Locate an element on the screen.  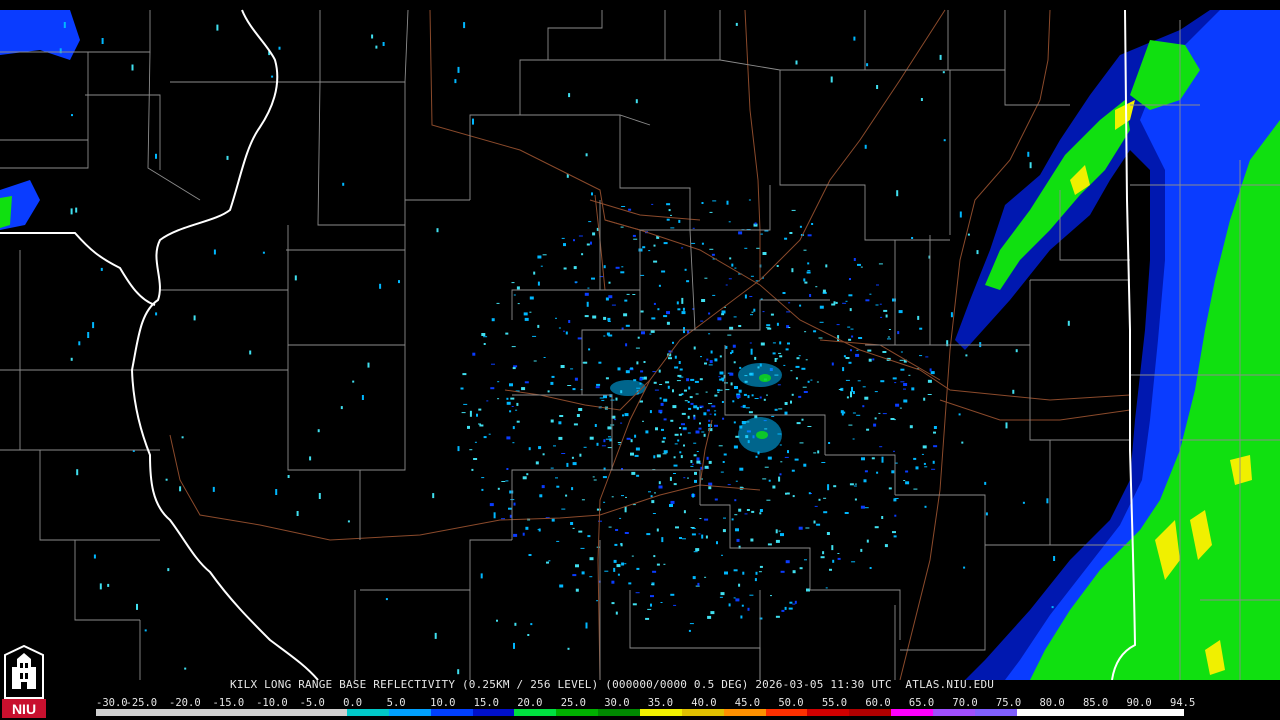
echo-cluster is located at coordinates (760, 375).